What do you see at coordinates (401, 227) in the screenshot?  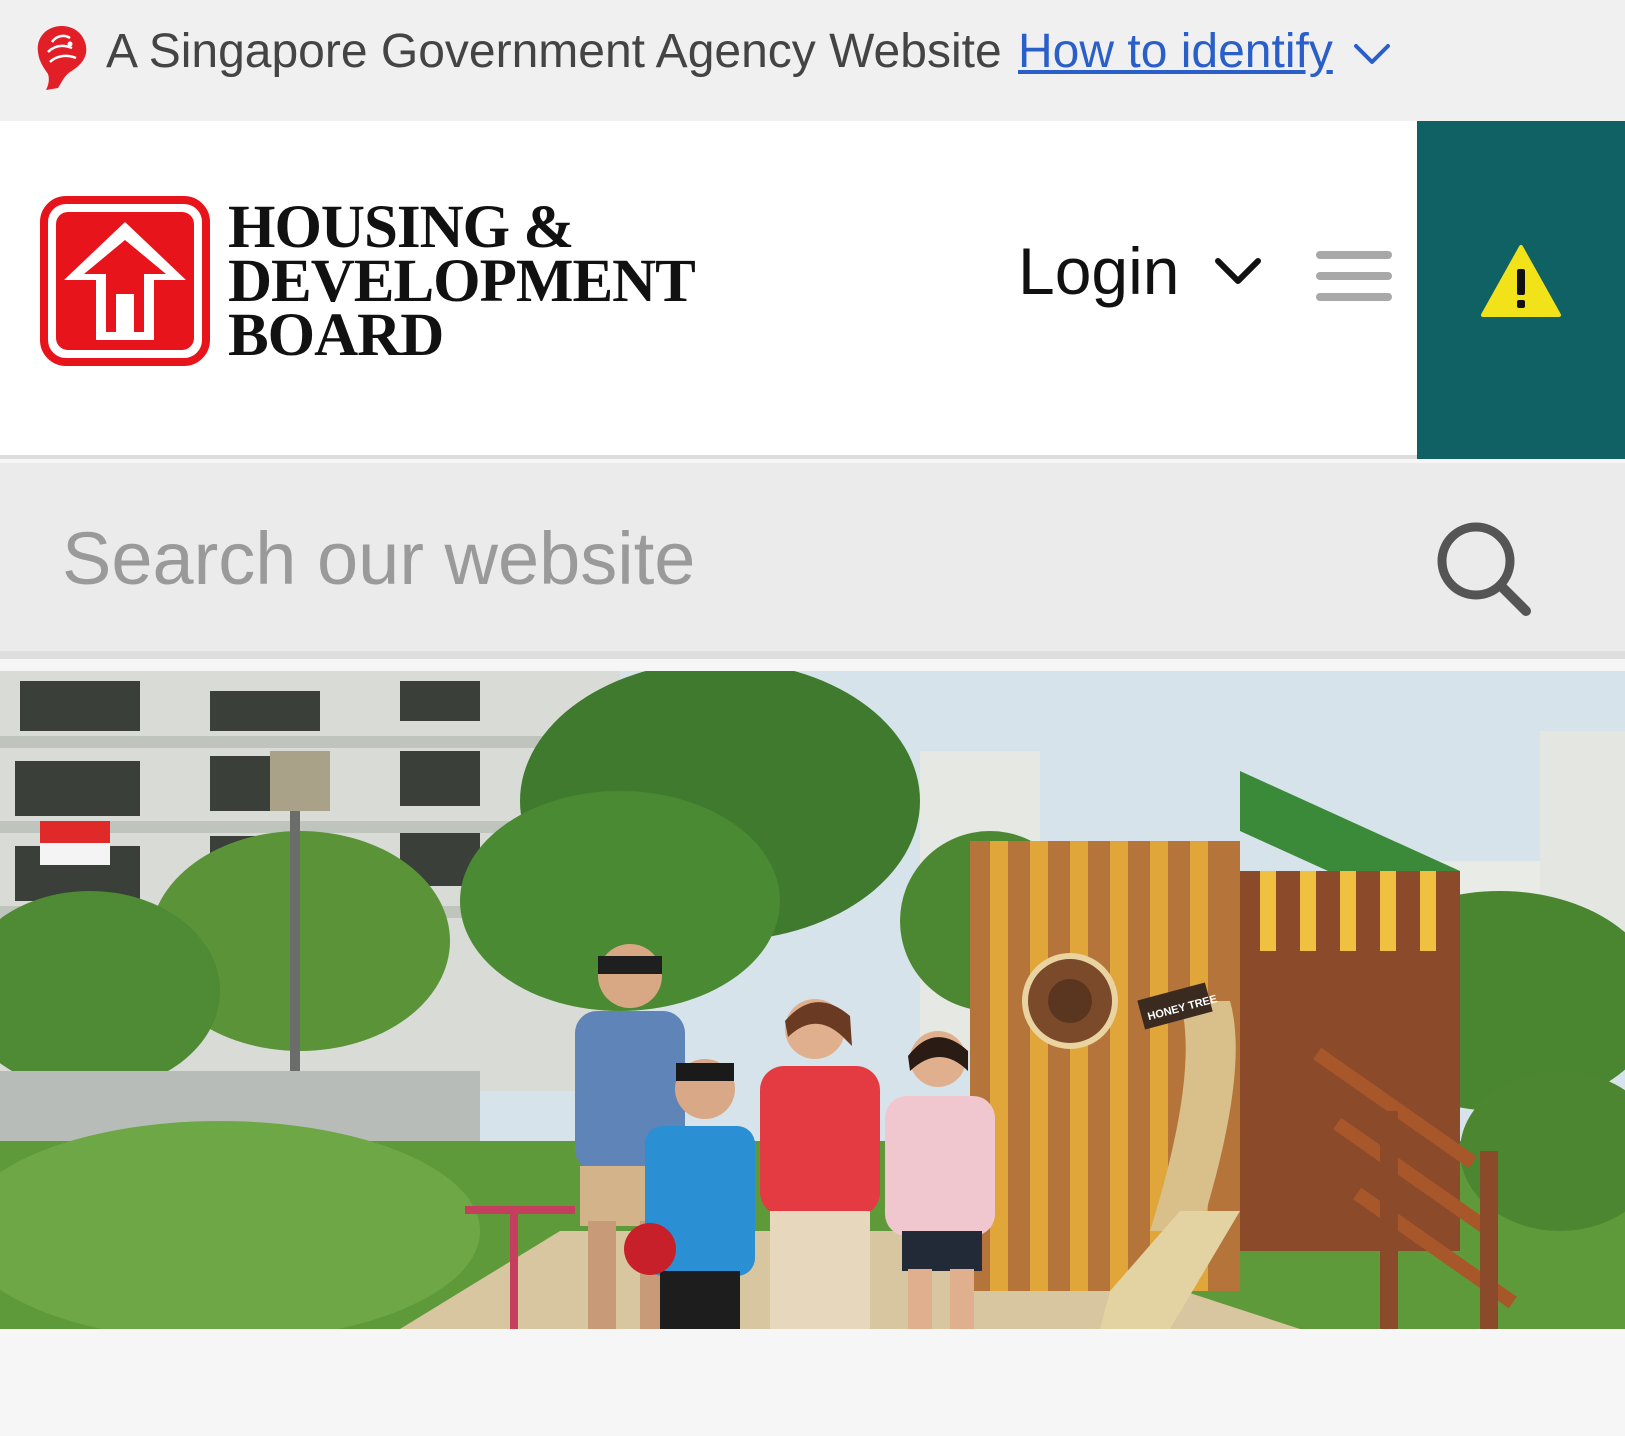 I see `logo-line-1: HOUSING &` at bounding box center [401, 227].